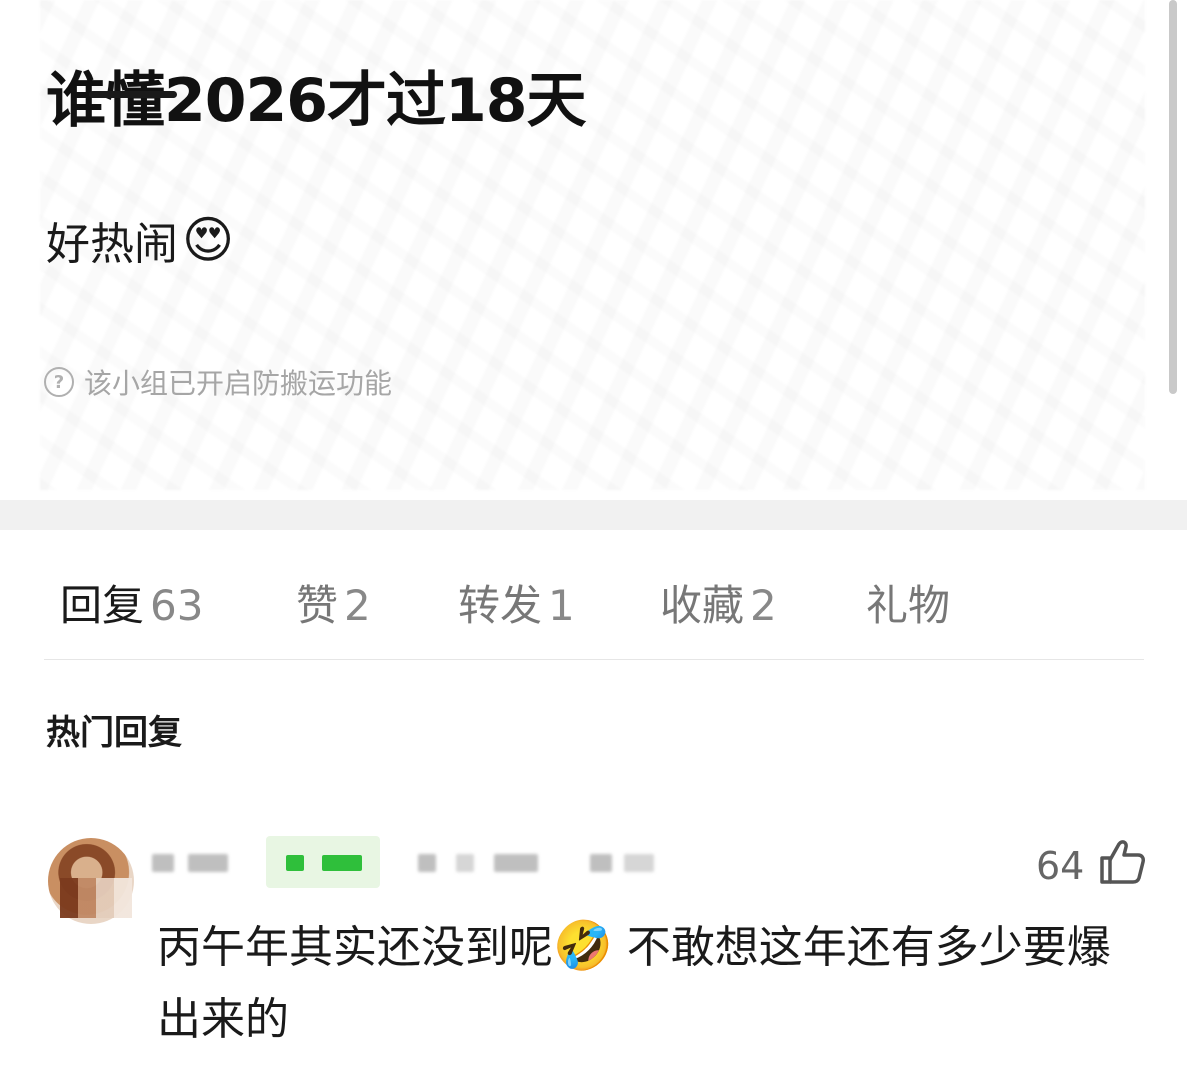 This screenshot has height=1080, width=1187. Describe the element at coordinates (1060, 866) in the screenshot. I see `comment-like-count: 64` at that location.